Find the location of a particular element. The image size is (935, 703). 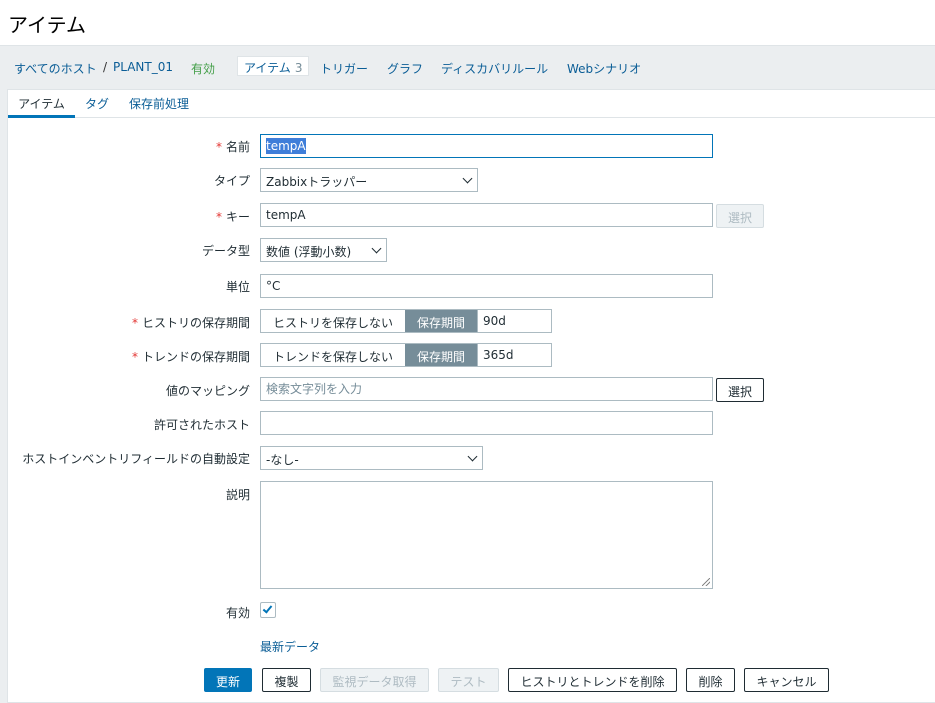

inventory-field-select: -なし- is located at coordinates (371, 458).